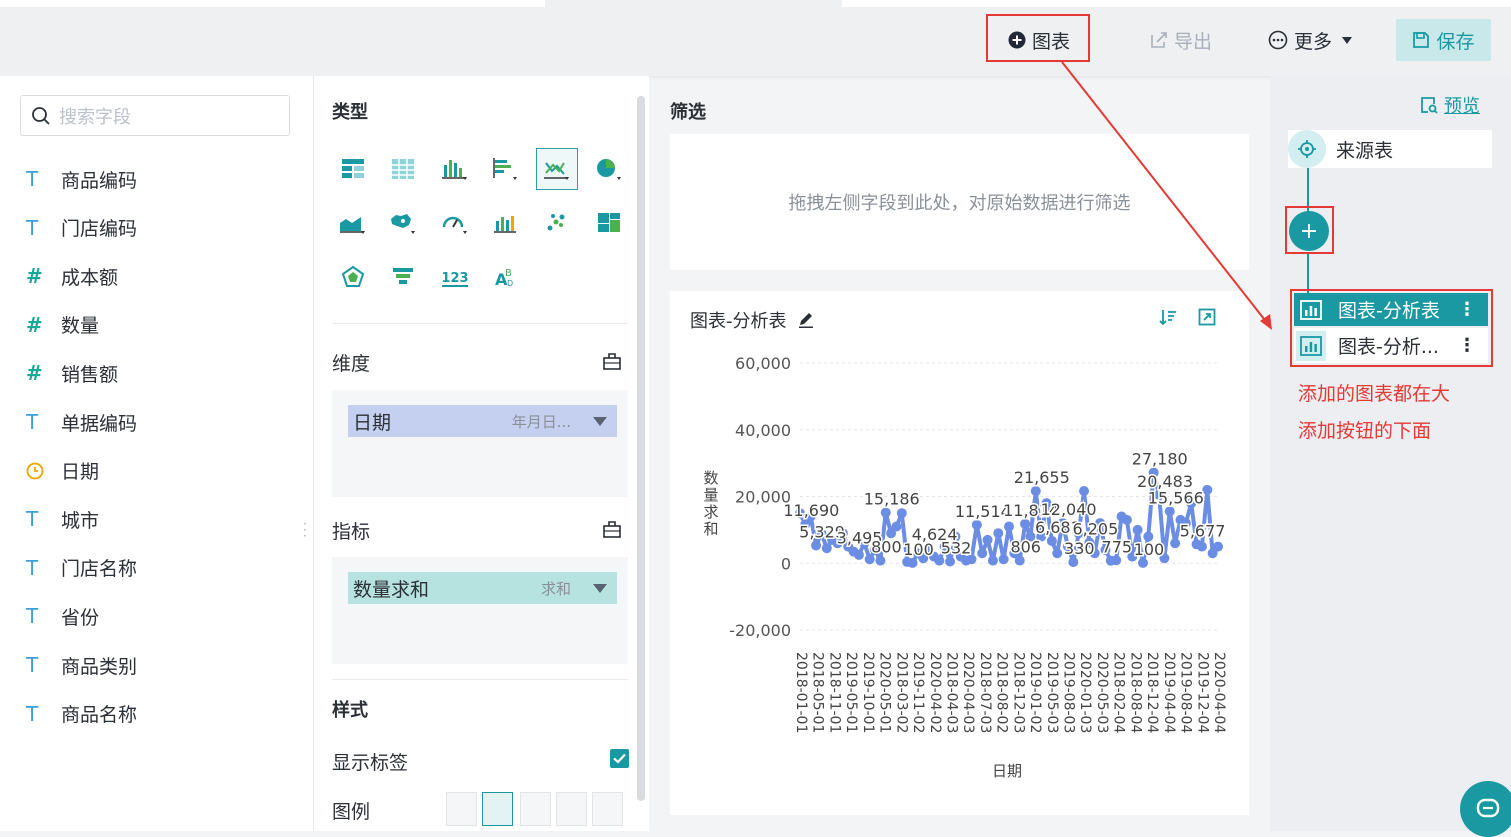 This screenshot has width=1511, height=837. I want to click on field-item: T 商品编码, so click(81, 179).